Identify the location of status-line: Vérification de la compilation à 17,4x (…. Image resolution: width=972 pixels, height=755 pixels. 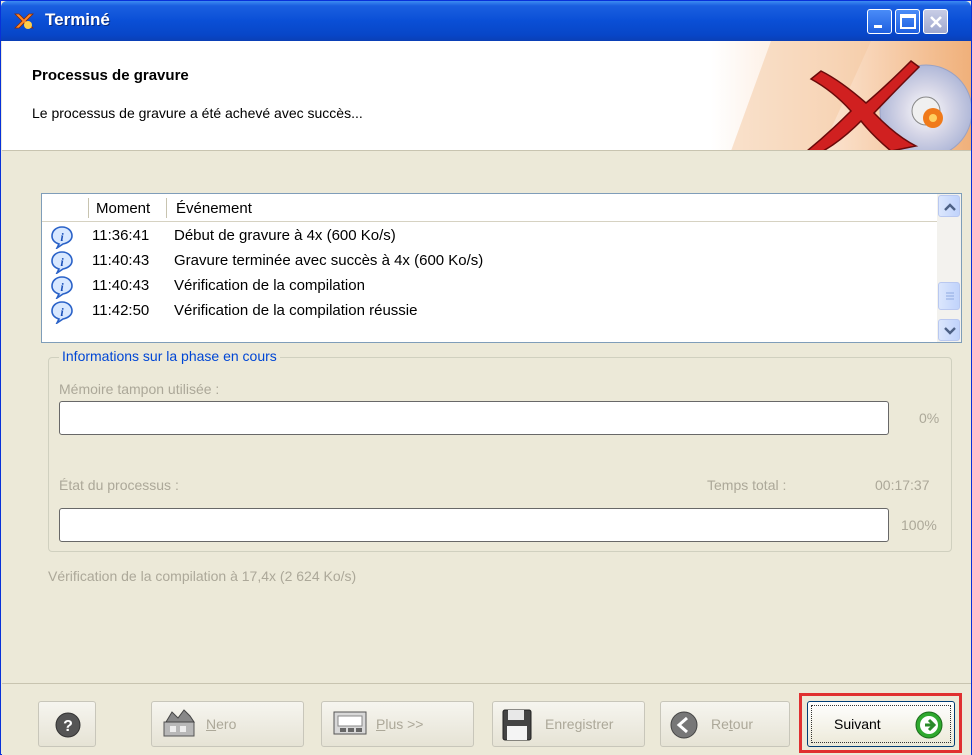
(202, 576).